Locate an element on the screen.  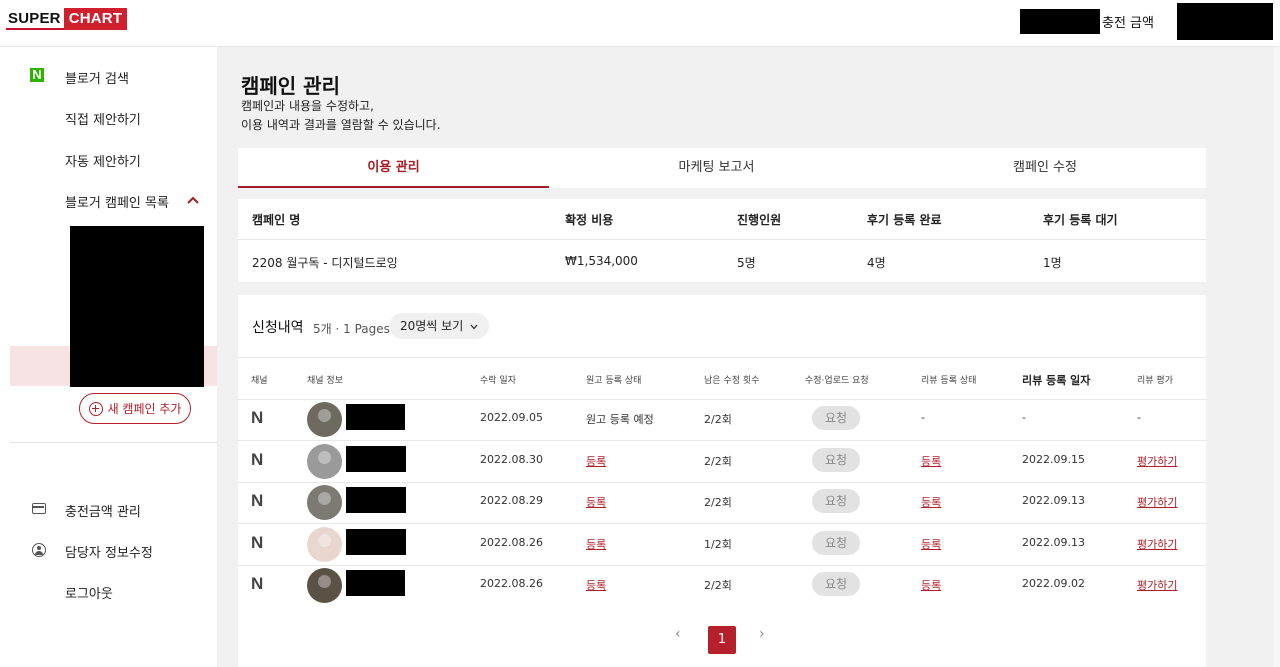
col-header-review-status: 리뷰 등록 상태 is located at coordinates (949, 381).